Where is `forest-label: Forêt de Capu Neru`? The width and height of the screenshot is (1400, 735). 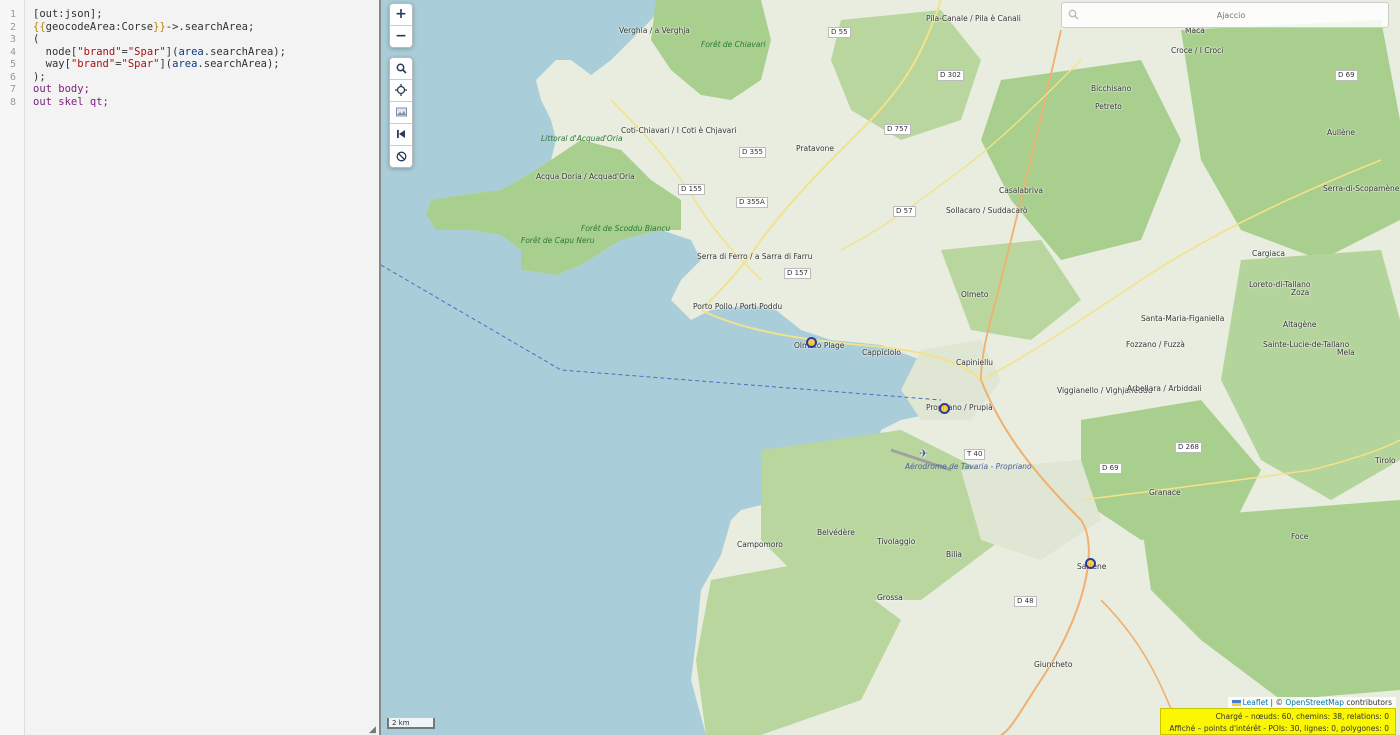 forest-label: Forêt de Capu Neru is located at coordinates (558, 240).